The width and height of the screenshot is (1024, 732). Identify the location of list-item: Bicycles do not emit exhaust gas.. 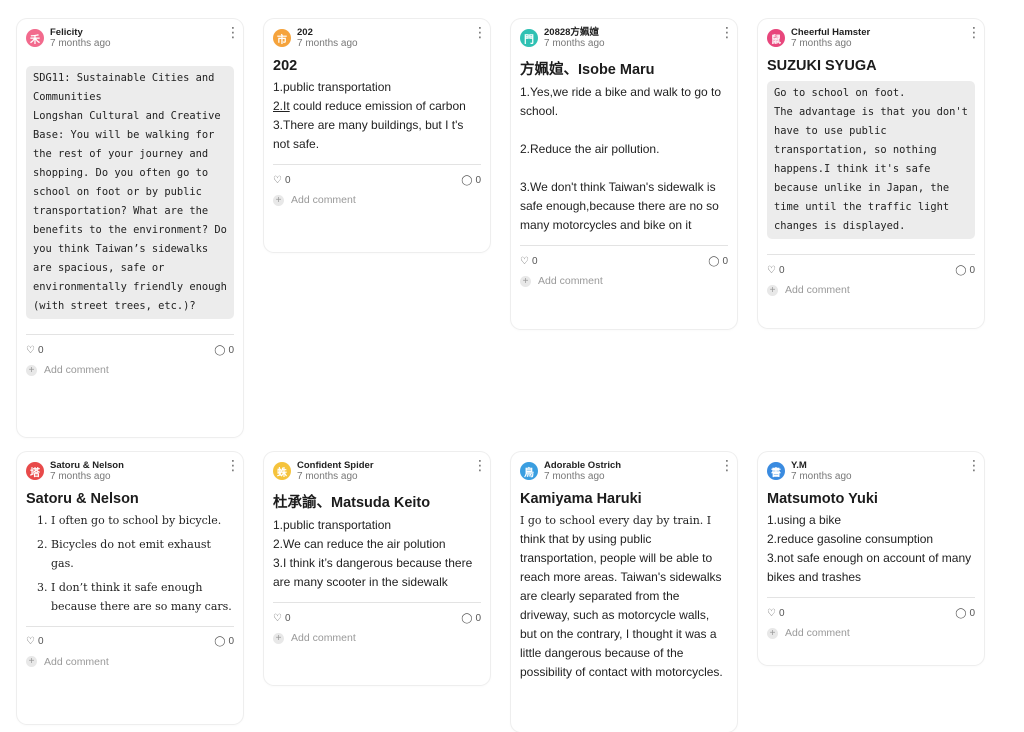
(142, 554).